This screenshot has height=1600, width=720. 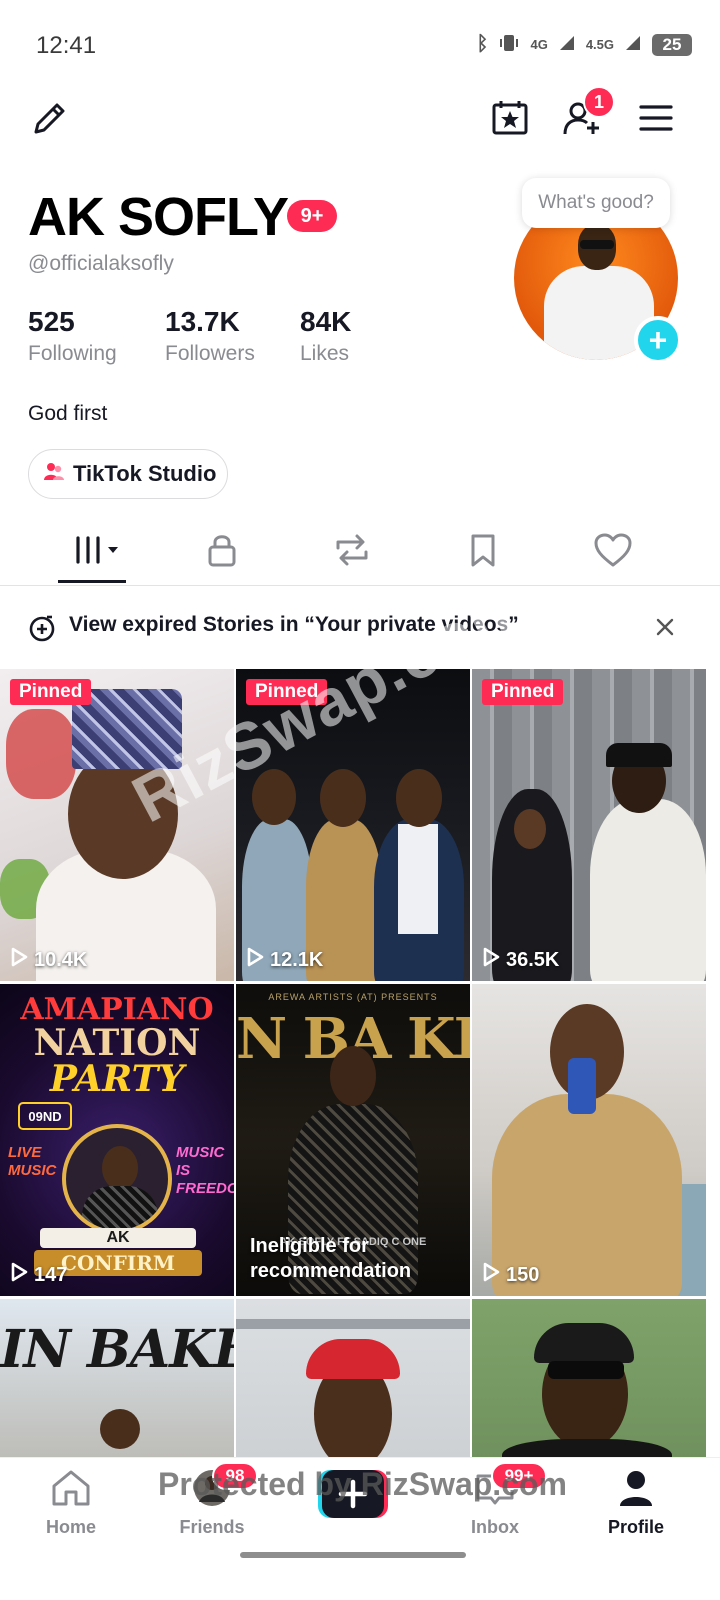 What do you see at coordinates (312, 216) in the screenshot?
I see `notification-badge: 9+` at bounding box center [312, 216].